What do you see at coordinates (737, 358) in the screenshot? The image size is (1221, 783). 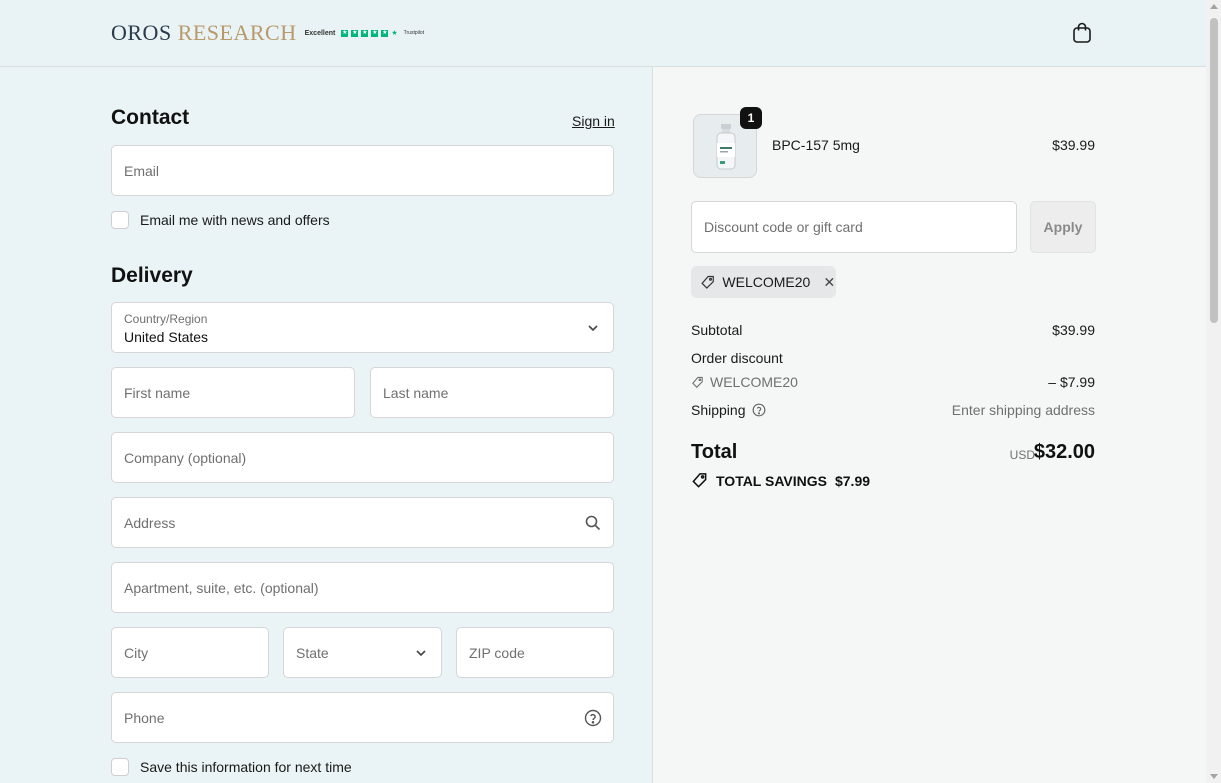 I see `order-discount-label: Order discount` at bounding box center [737, 358].